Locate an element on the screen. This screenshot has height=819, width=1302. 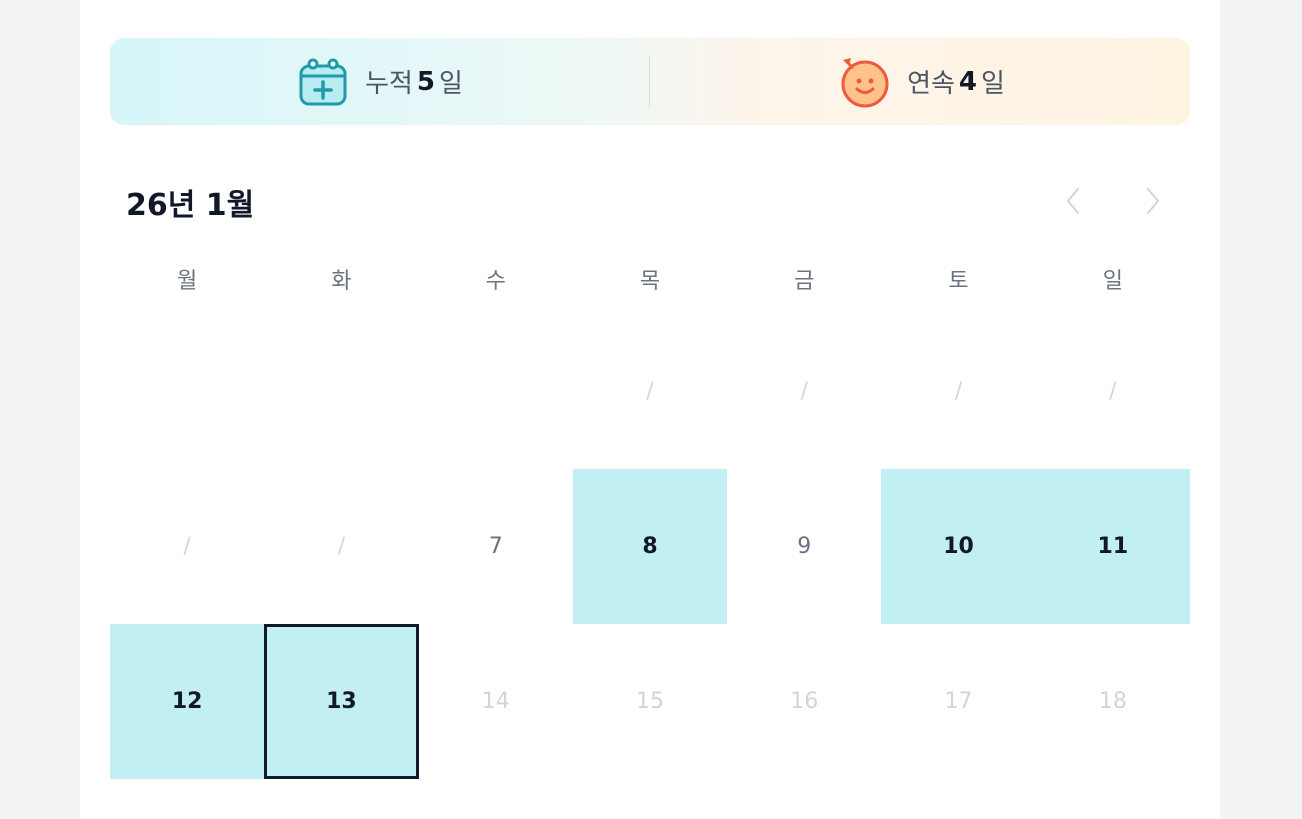
calendar-day-cell: 13 is located at coordinates (341, 701).